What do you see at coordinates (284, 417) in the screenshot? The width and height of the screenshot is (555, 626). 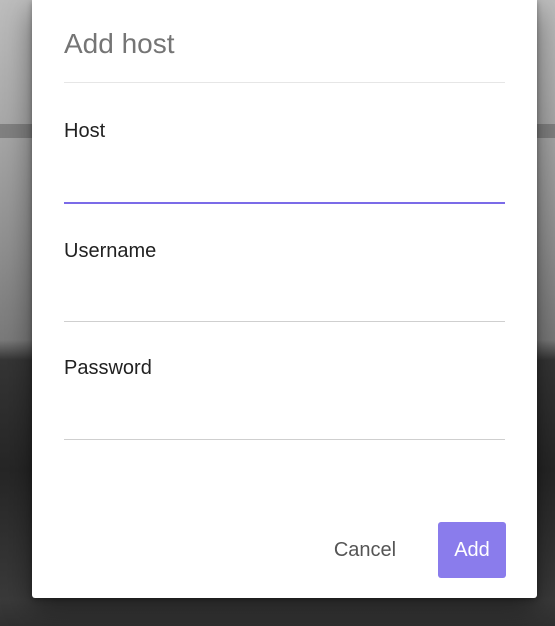 I see `password-input` at bounding box center [284, 417].